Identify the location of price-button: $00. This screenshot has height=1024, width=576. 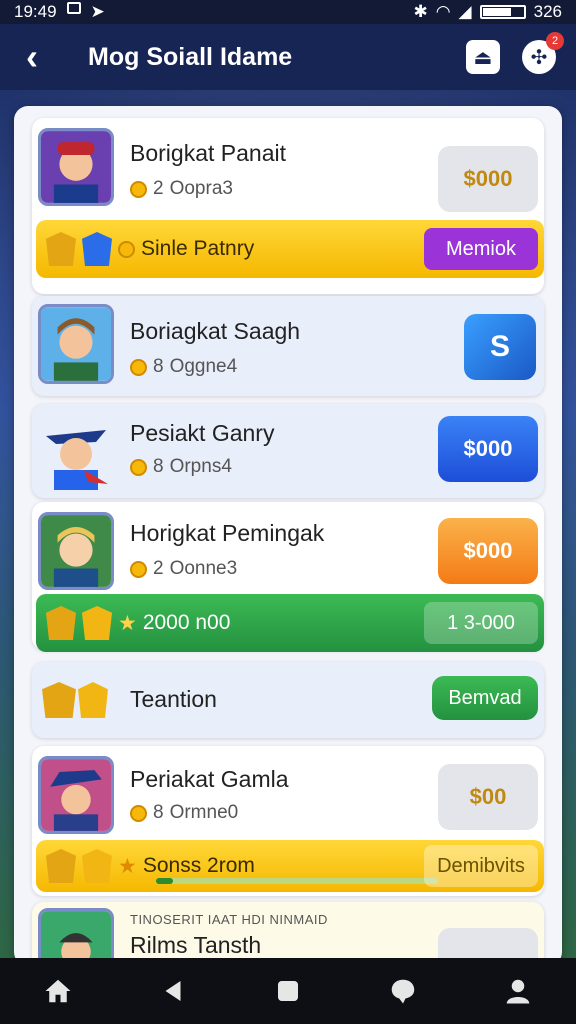
(488, 797).